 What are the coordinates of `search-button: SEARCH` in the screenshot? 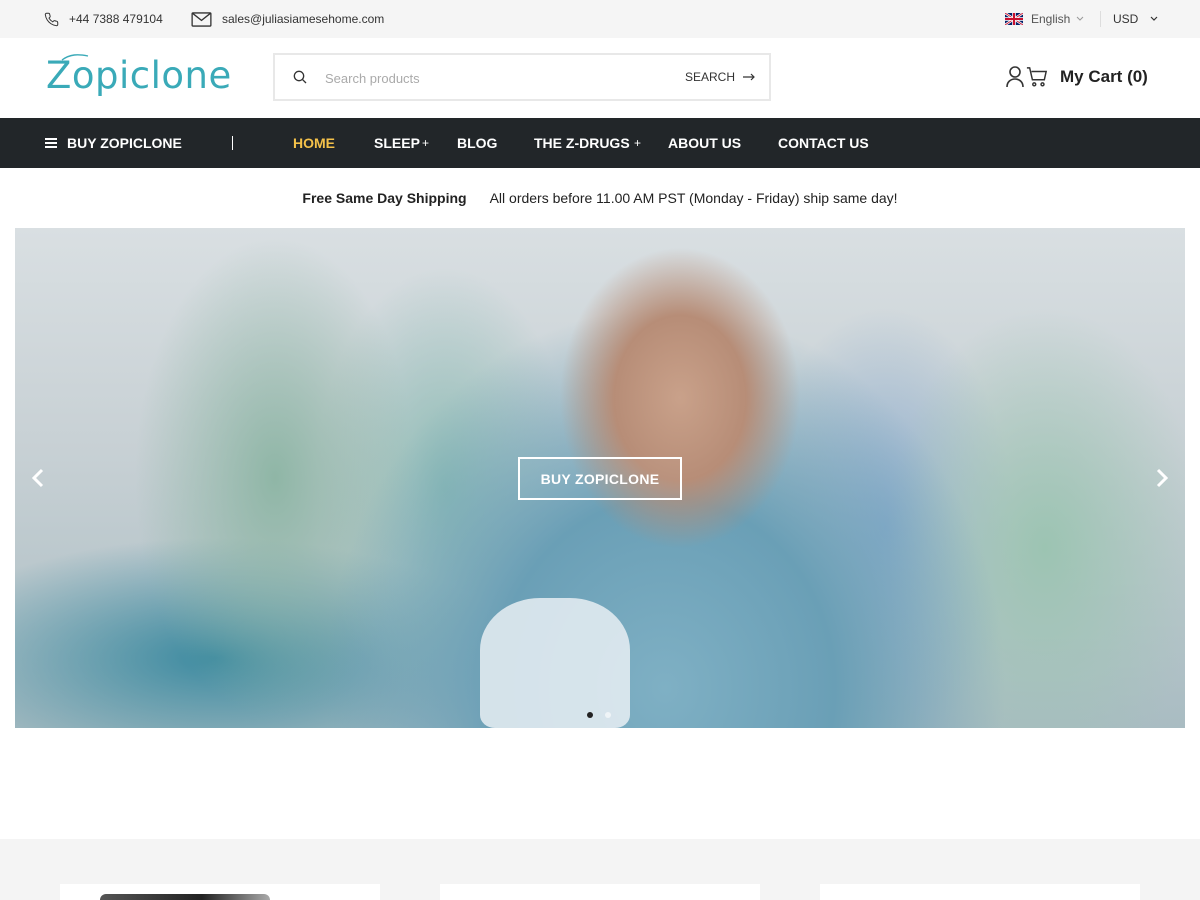 It's located at (720, 77).